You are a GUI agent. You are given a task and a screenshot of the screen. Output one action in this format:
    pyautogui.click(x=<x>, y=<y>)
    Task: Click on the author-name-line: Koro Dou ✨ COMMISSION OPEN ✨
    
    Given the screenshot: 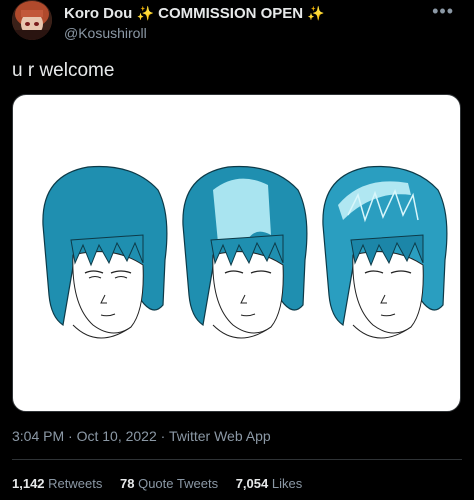 What is the action you would take?
    pyautogui.click(x=194, y=13)
    